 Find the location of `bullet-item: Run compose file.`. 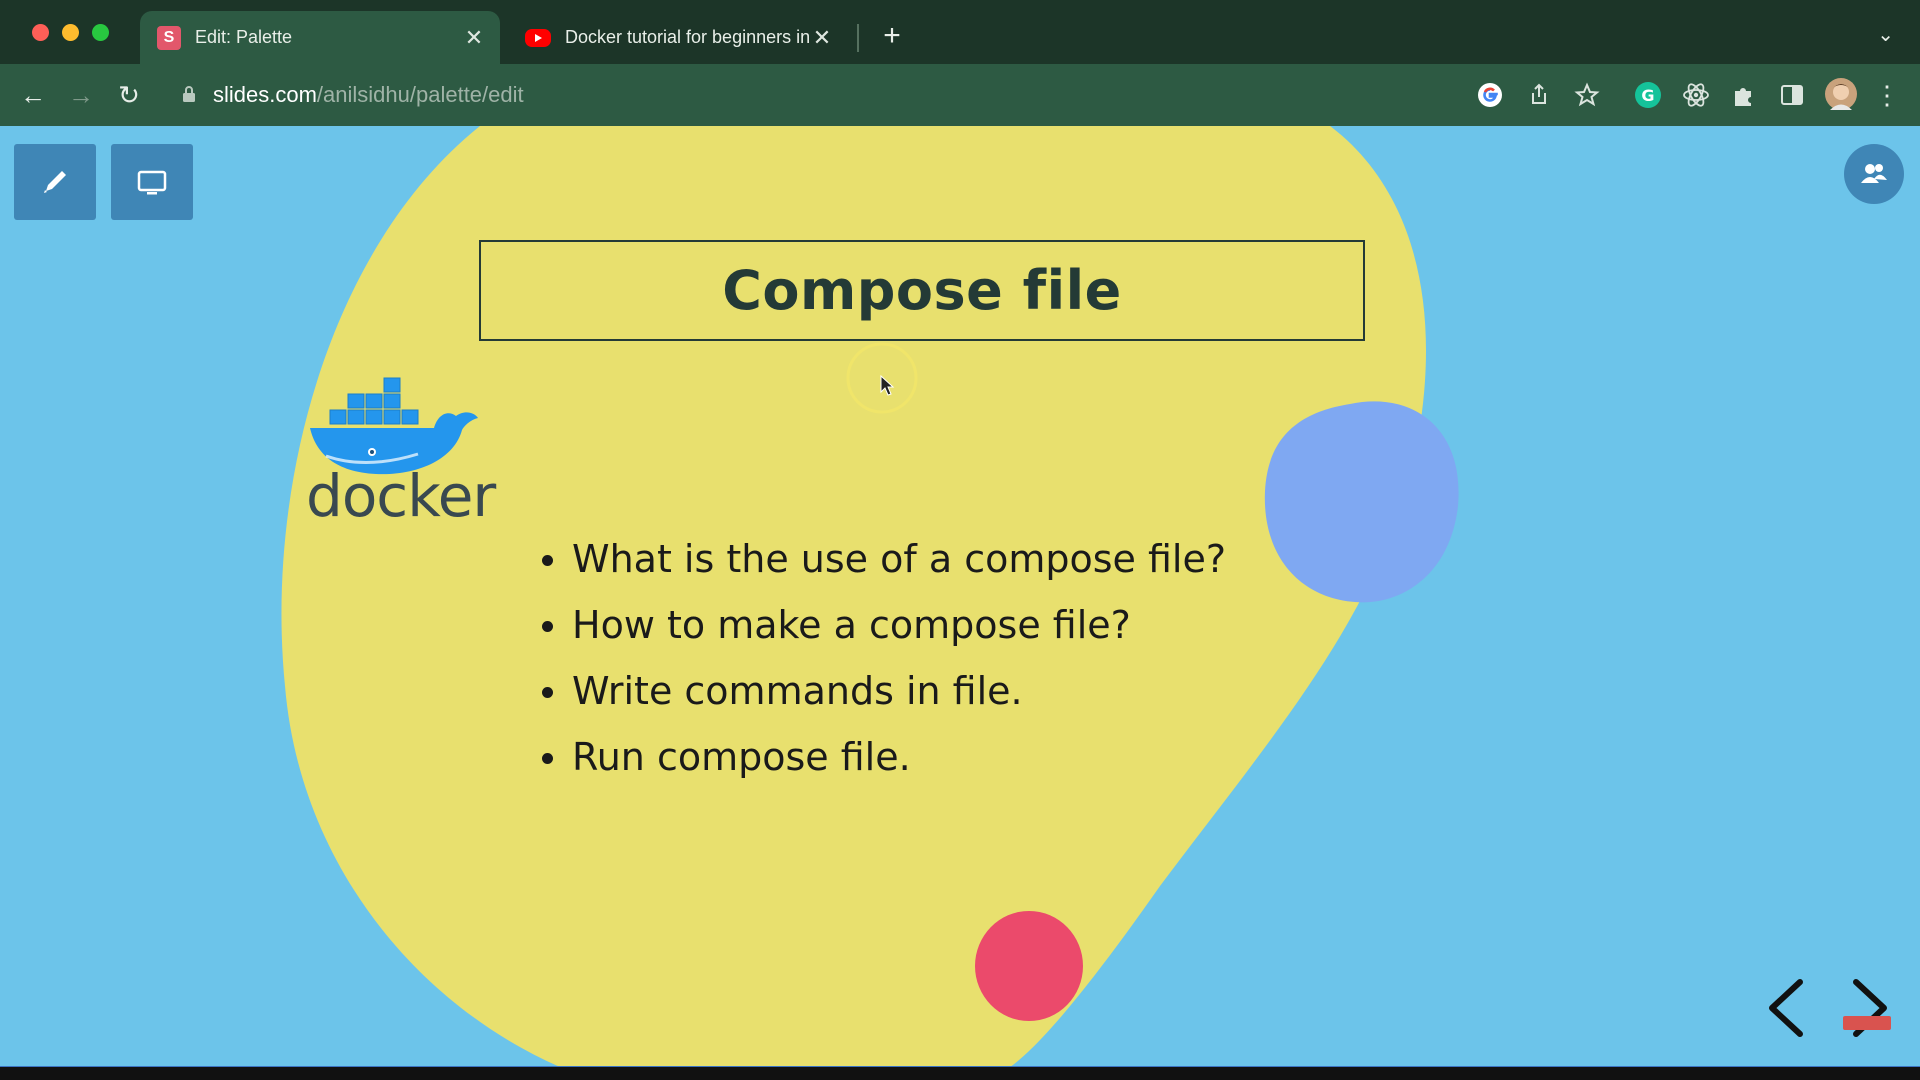

bullet-item: Run compose file. is located at coordinates (882, 757).